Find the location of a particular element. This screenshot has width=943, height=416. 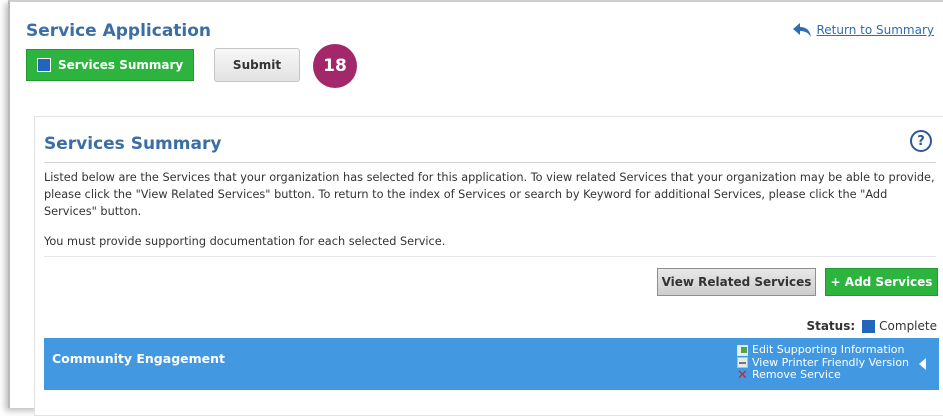

complete-status-icon is located at coordinates (869, 326).